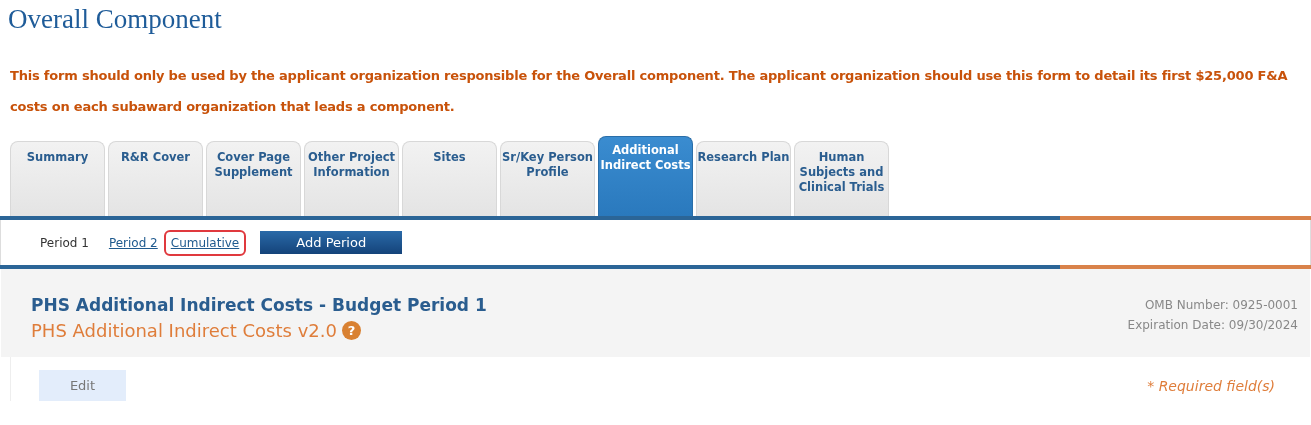 Image resolution: width=1311 pixels, height=425 pixels. I want to click on period-link: Period 2, so click(133, 242).